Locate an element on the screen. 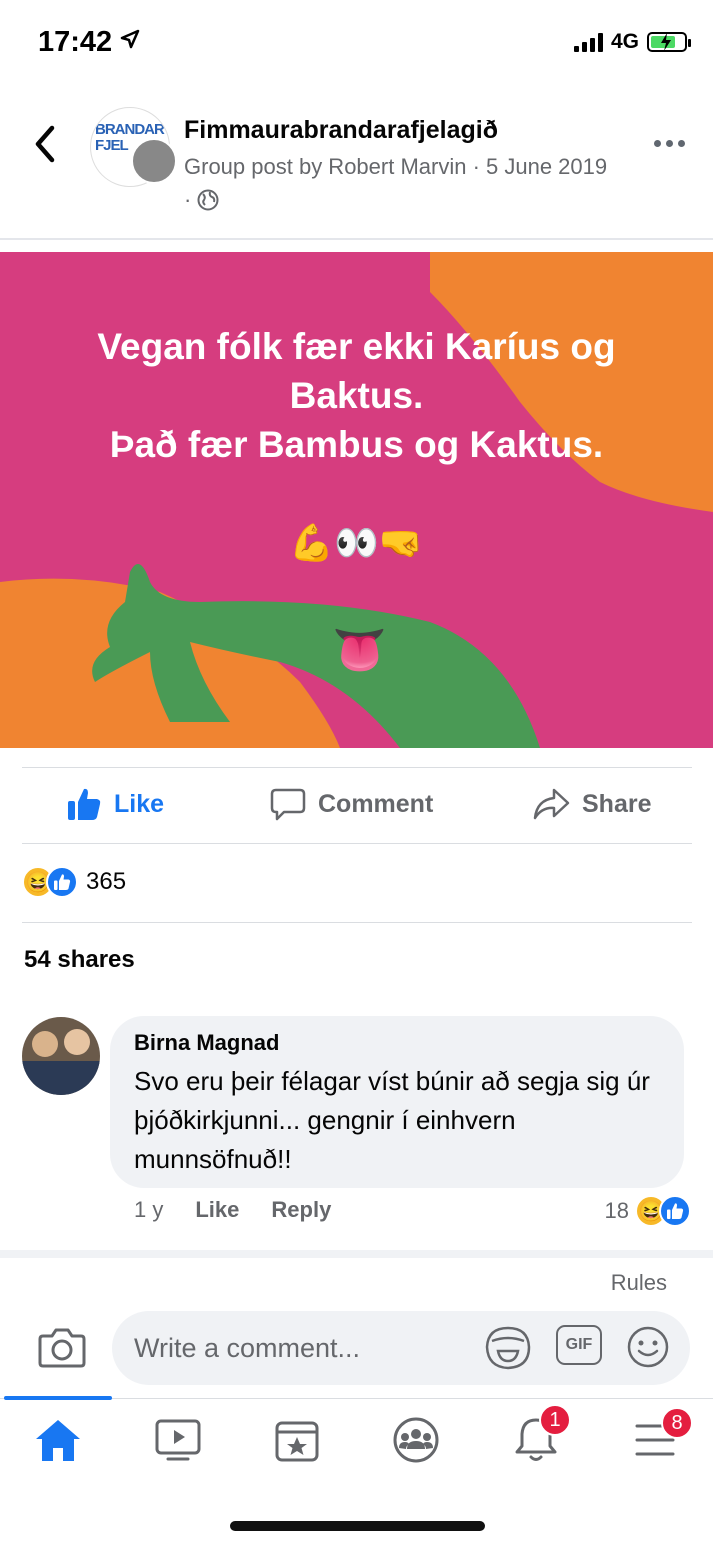  more-options-button is located at coordinates (669, 143).